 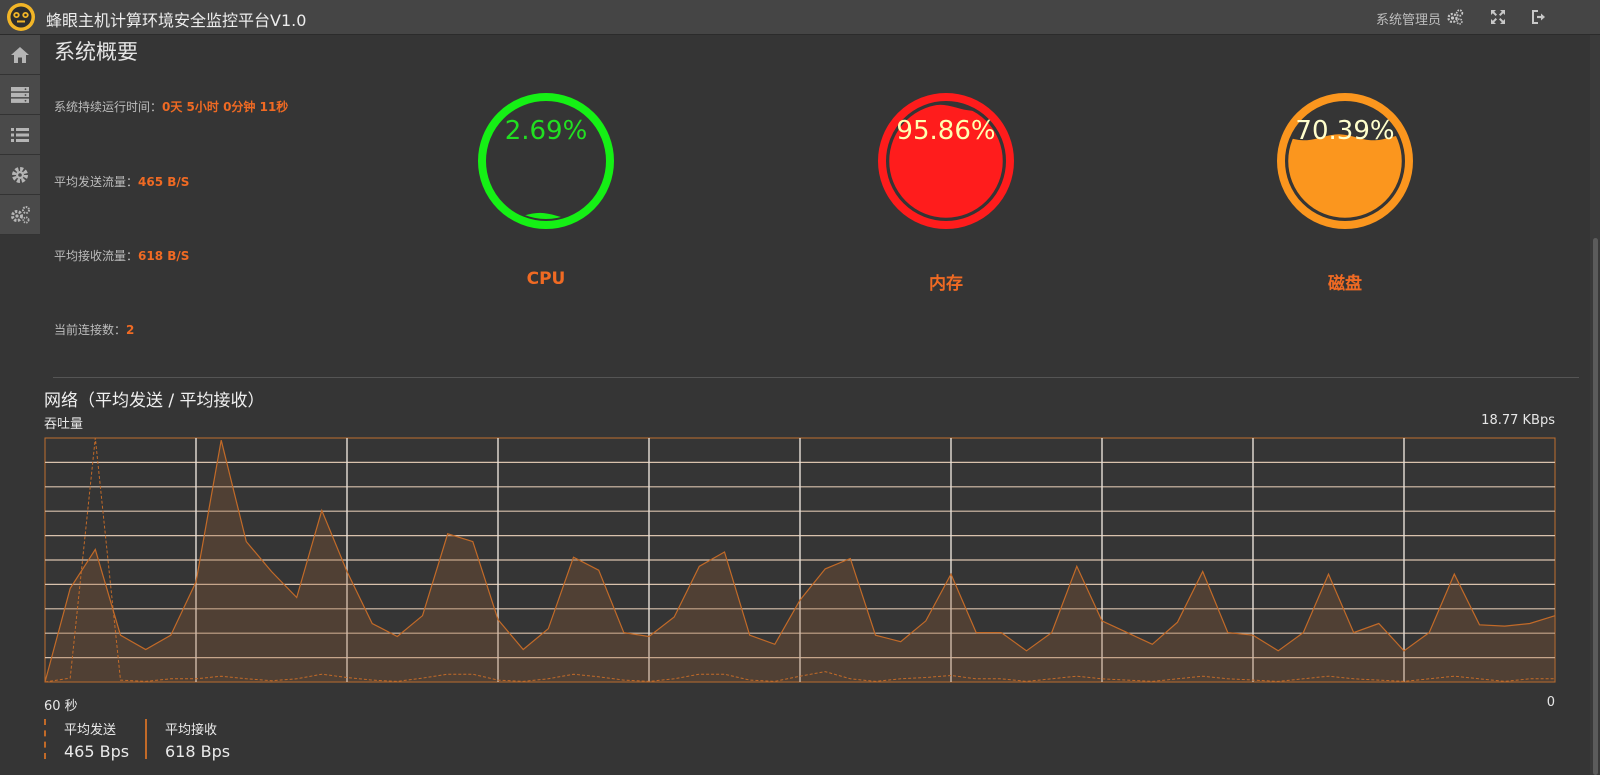 I want to click on sidebar, so click(x=20, y=135).